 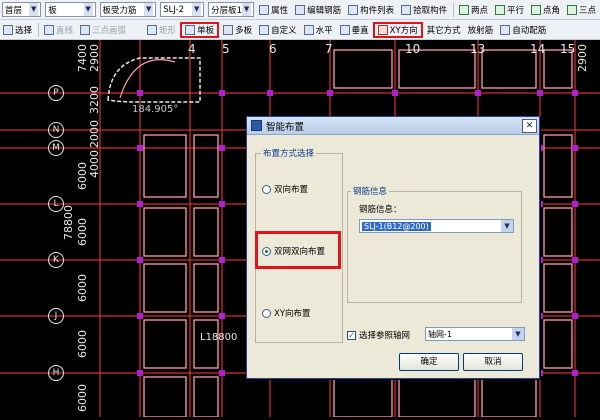 What do you see at coordinates (49, 29) in the screenshot?
I see `line-icon` at bounding box center [49, 29].